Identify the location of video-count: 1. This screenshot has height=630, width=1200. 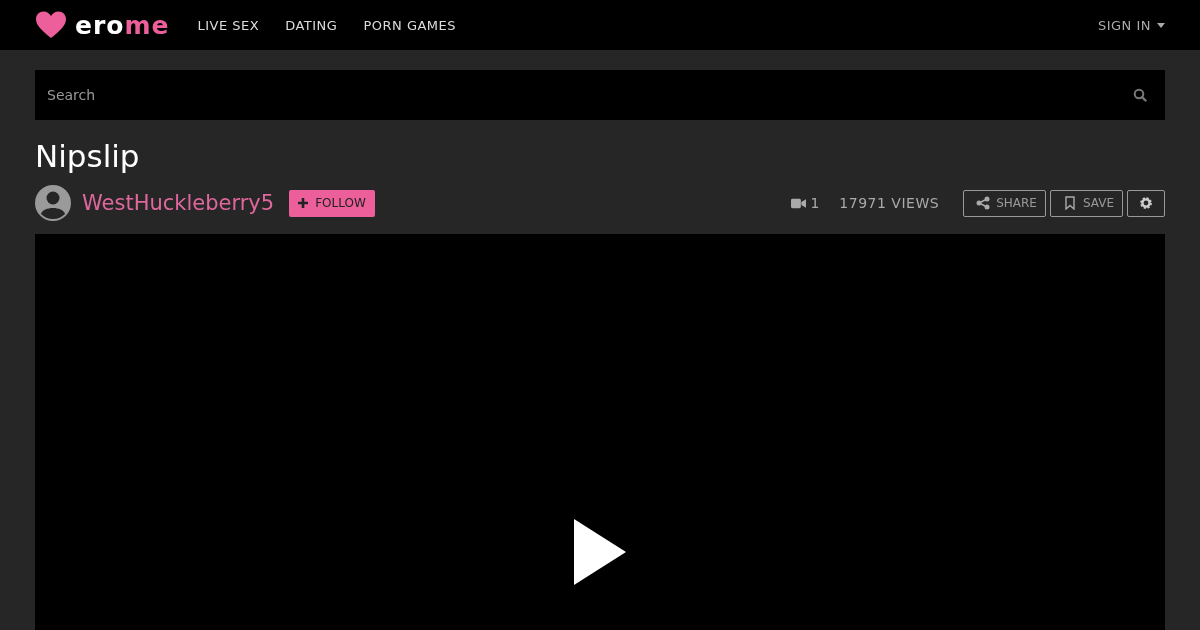
(815, 203).